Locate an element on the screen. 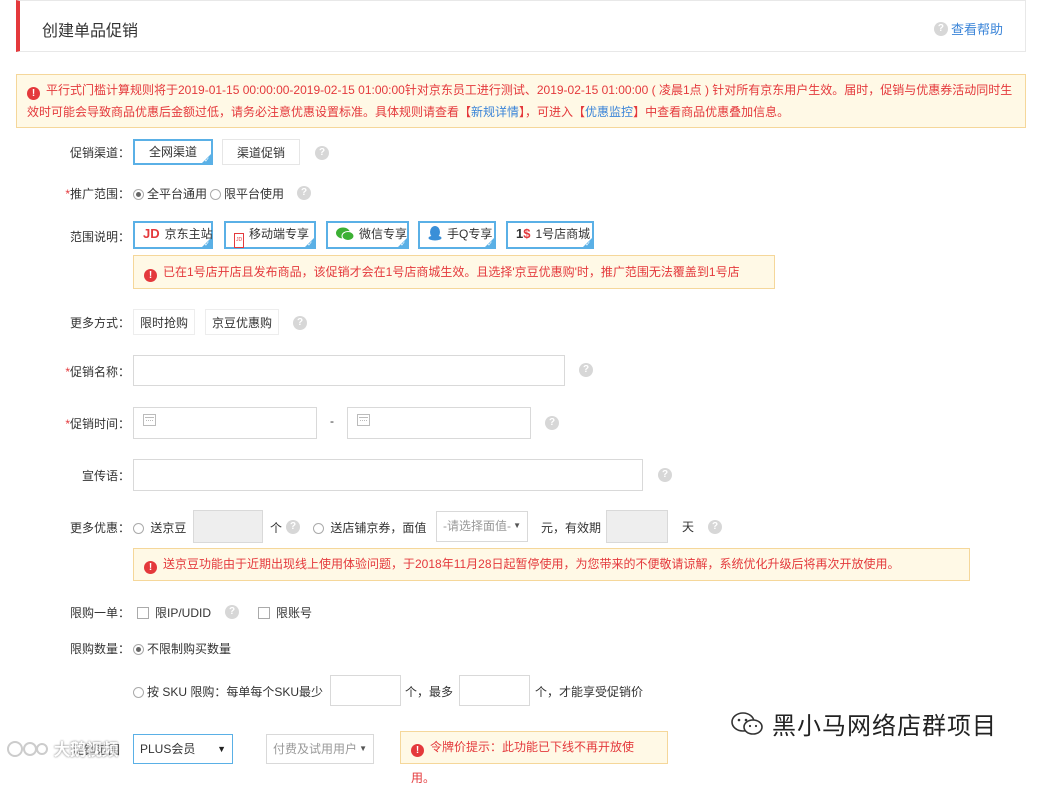 Image resolution: width=1040 pixels, height=794 pixels. member-type-select-text: PLUS会员 is located at coordinates (168, 749).